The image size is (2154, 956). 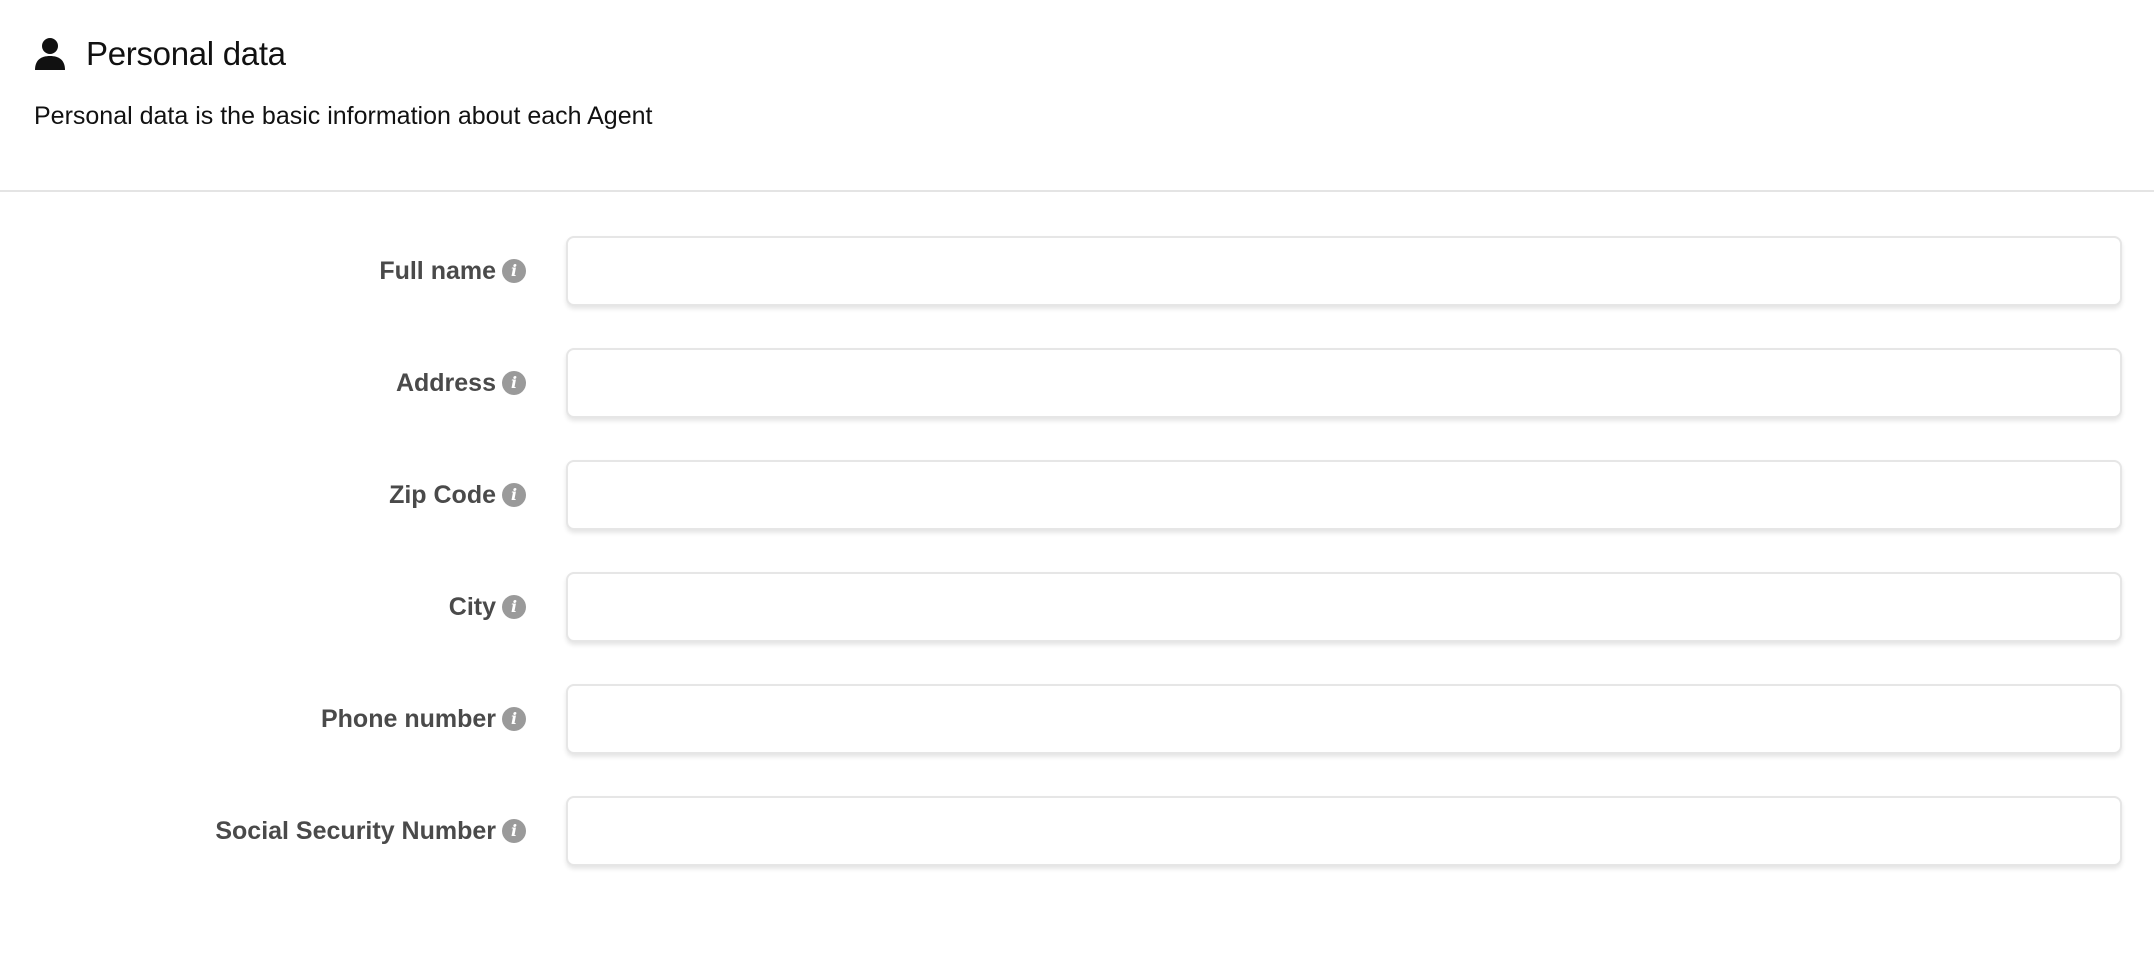 I want to click on page-title: Personal data, so click(x=186, y=53).